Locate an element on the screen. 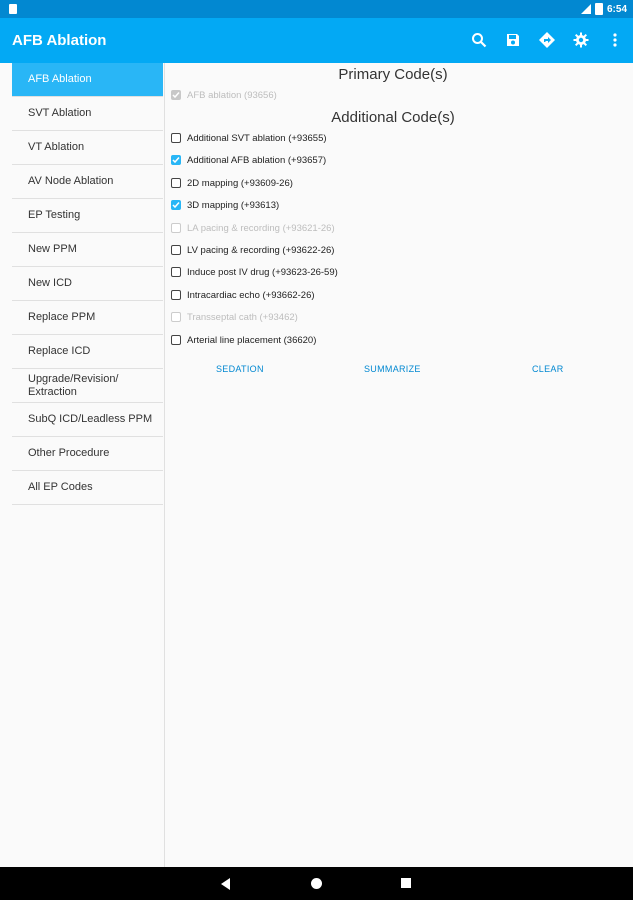  additional-code-checkbox-row: Additional AFB ablation (+93657) is located at coordinates (248, 160).